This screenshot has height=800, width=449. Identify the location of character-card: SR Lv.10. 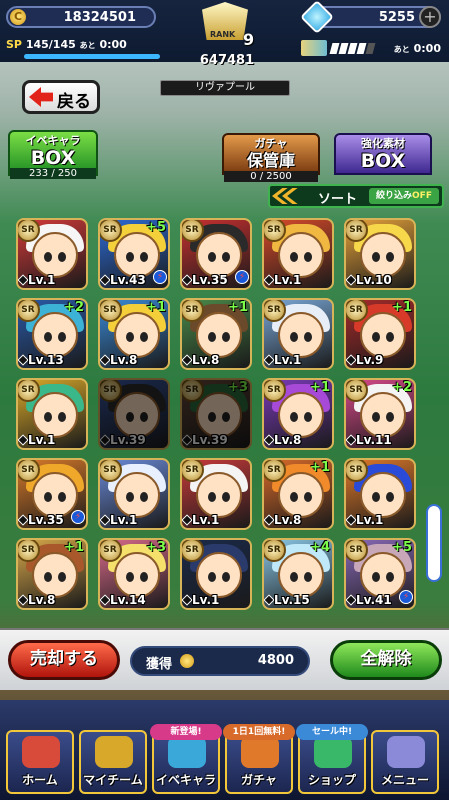
(380, 254).